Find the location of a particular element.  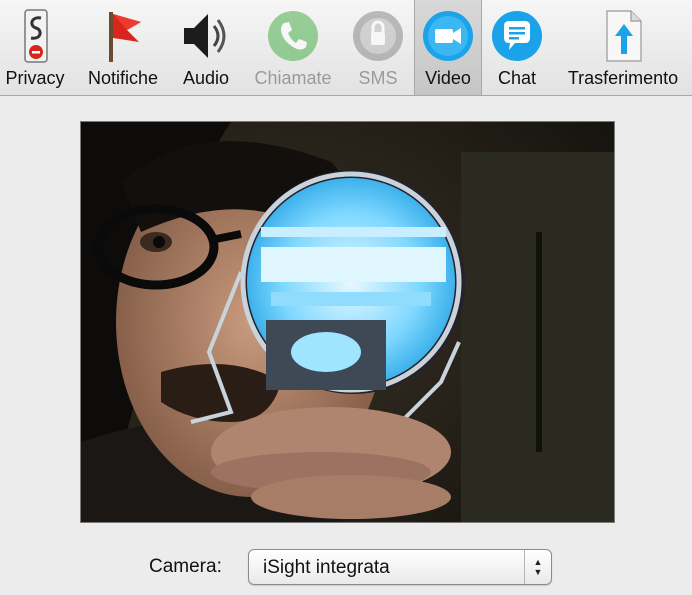

camera-label: Camera: is located at coordinates (185, 566).